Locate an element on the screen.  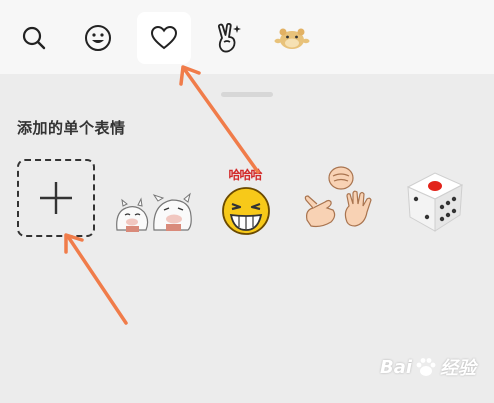
plus-icon is located at coordinates (56, 198).